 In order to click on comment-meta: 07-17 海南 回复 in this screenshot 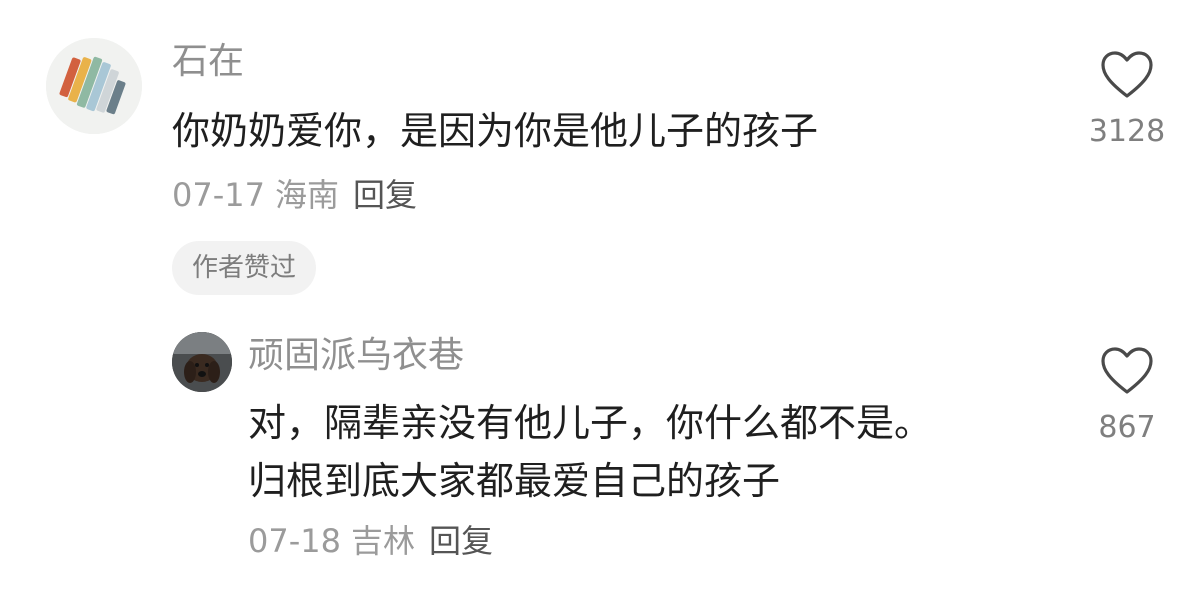, I will do `click(294, 195)`.